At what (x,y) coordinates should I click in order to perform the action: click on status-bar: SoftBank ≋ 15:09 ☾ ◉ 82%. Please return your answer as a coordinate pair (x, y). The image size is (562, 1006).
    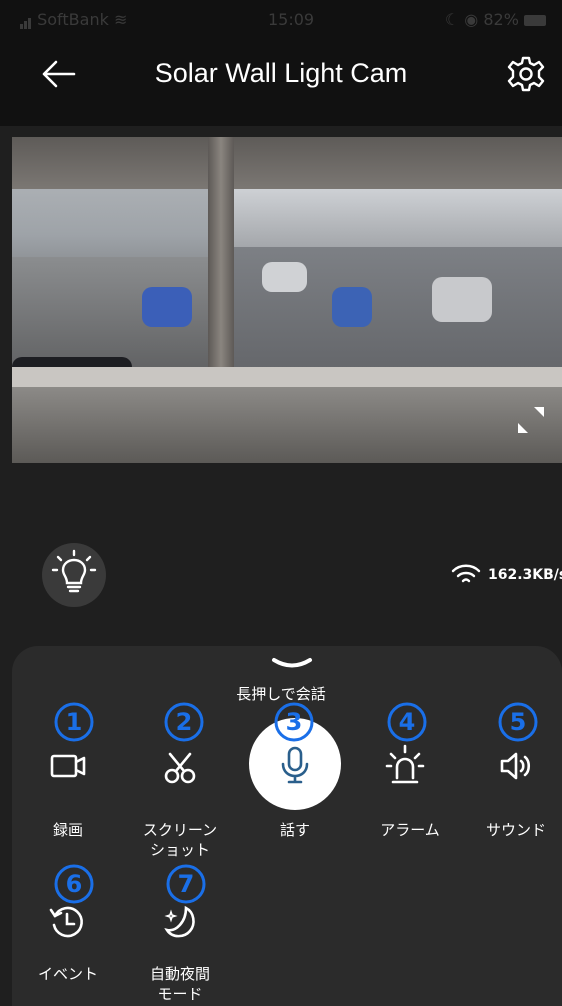
    Looking at the image, I should click on (281, 18).